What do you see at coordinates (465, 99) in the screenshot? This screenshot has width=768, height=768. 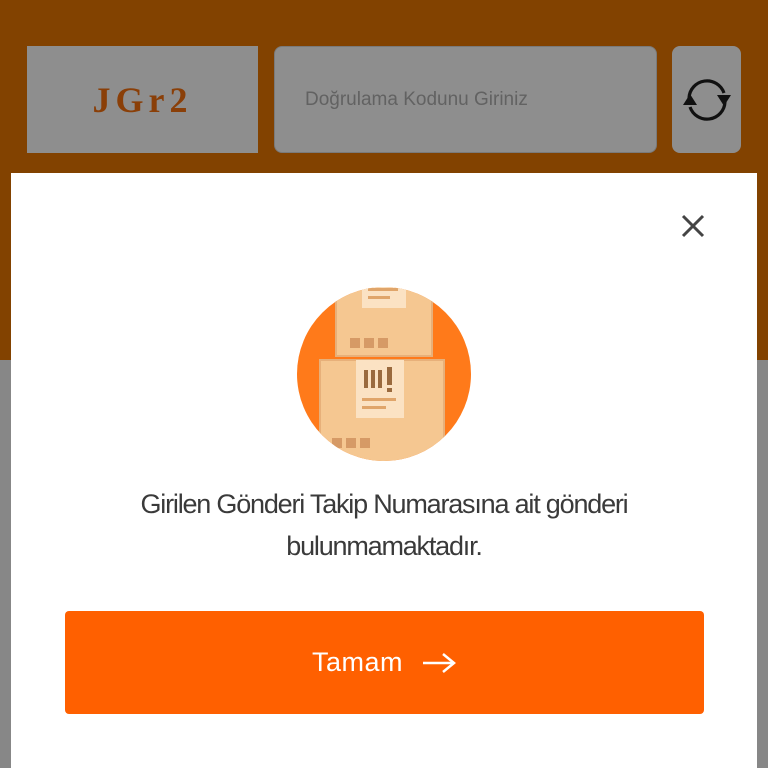 I see `captcha-input` at bounding box center [465, 99].